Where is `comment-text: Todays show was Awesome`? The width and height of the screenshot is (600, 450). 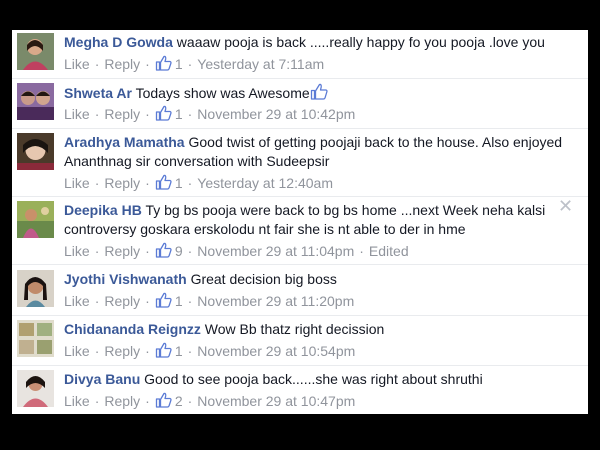
comment-text: Todays show was Awesome is located at coordinates (222, 93).